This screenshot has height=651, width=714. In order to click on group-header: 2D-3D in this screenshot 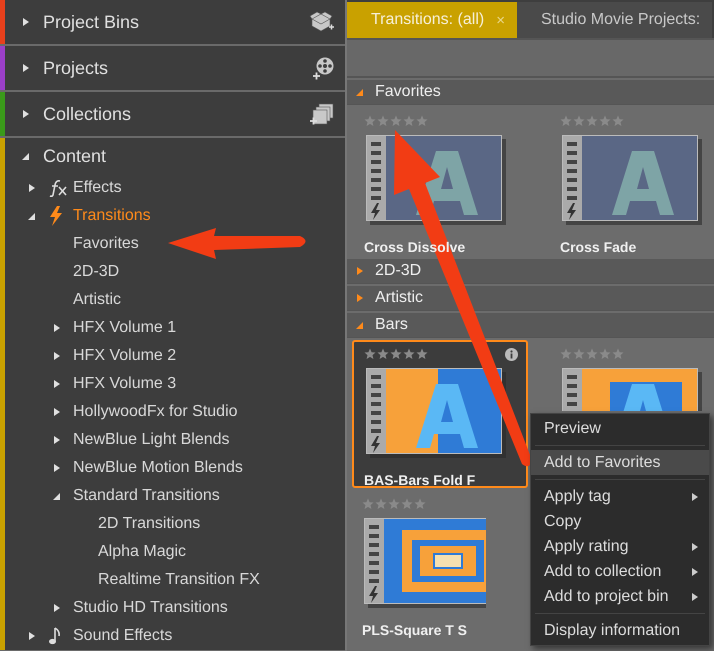, I will do `click(530, 271)`.